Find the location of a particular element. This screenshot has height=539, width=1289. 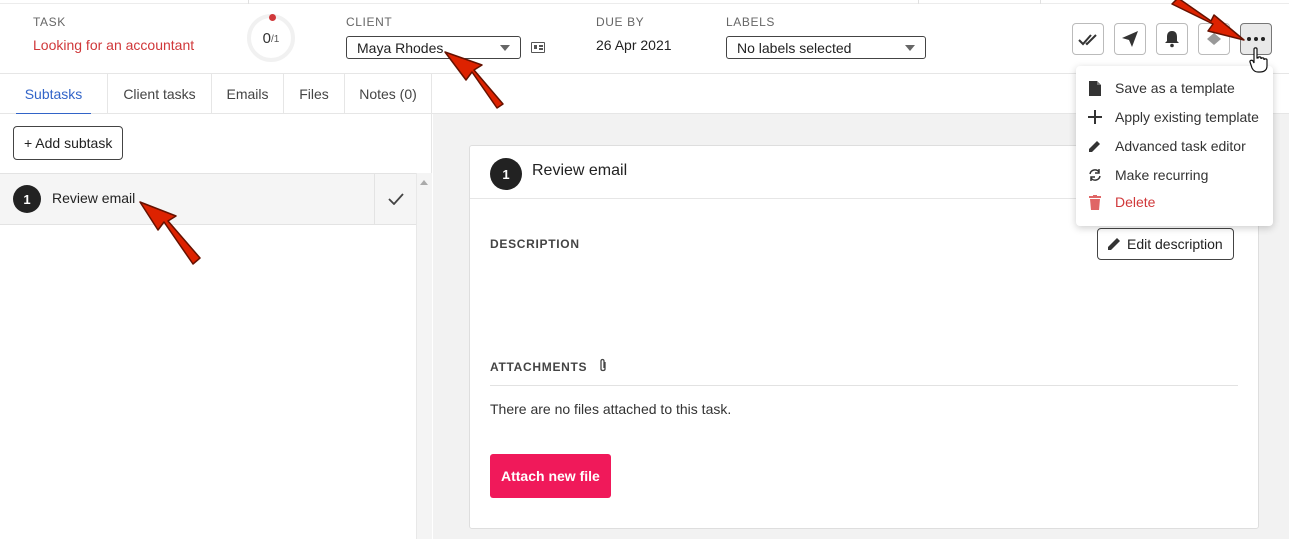

menu-item-advanced-editor: Advanced task editor is located at coordinates (1174, 146).